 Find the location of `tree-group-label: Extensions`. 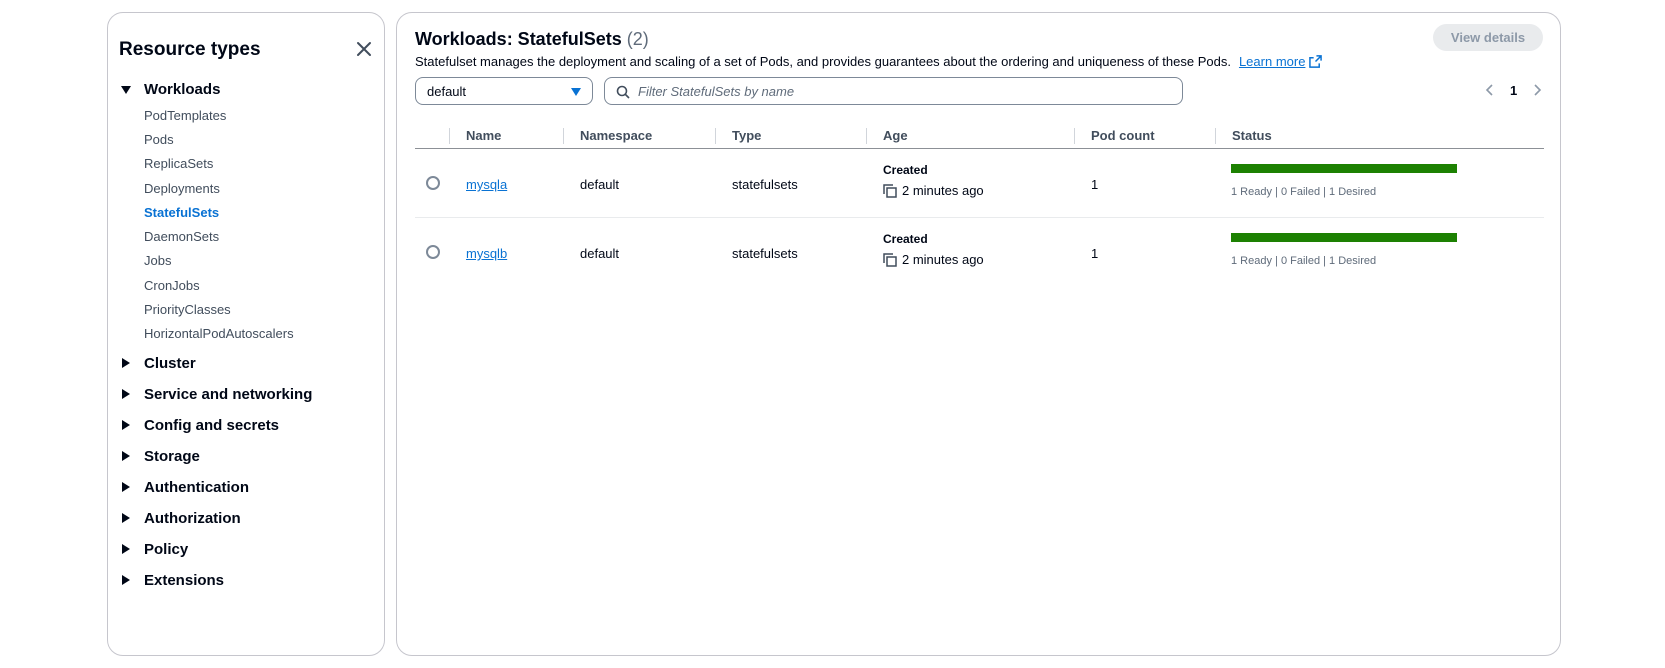

tree-group-label: Extensions is located at coordinates (184, 580).